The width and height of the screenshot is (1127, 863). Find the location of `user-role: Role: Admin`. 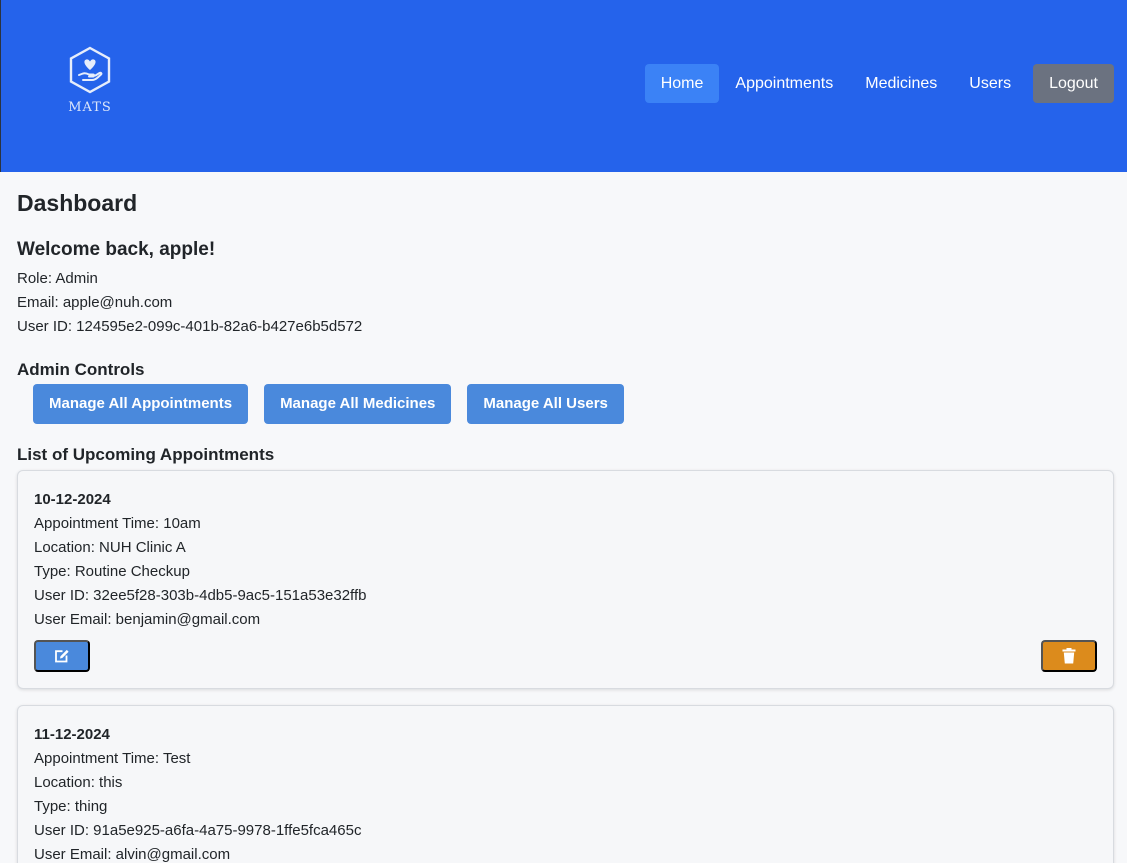

user-role: Role: Admin is located at coordinates (57, 278).